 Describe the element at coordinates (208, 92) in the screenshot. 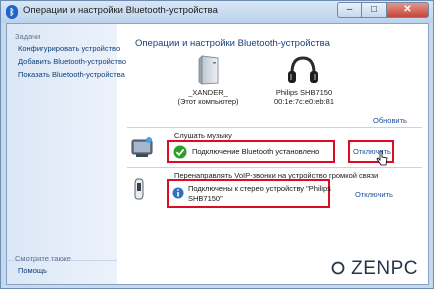

I see `computer-name: _XANDER_` at that location.